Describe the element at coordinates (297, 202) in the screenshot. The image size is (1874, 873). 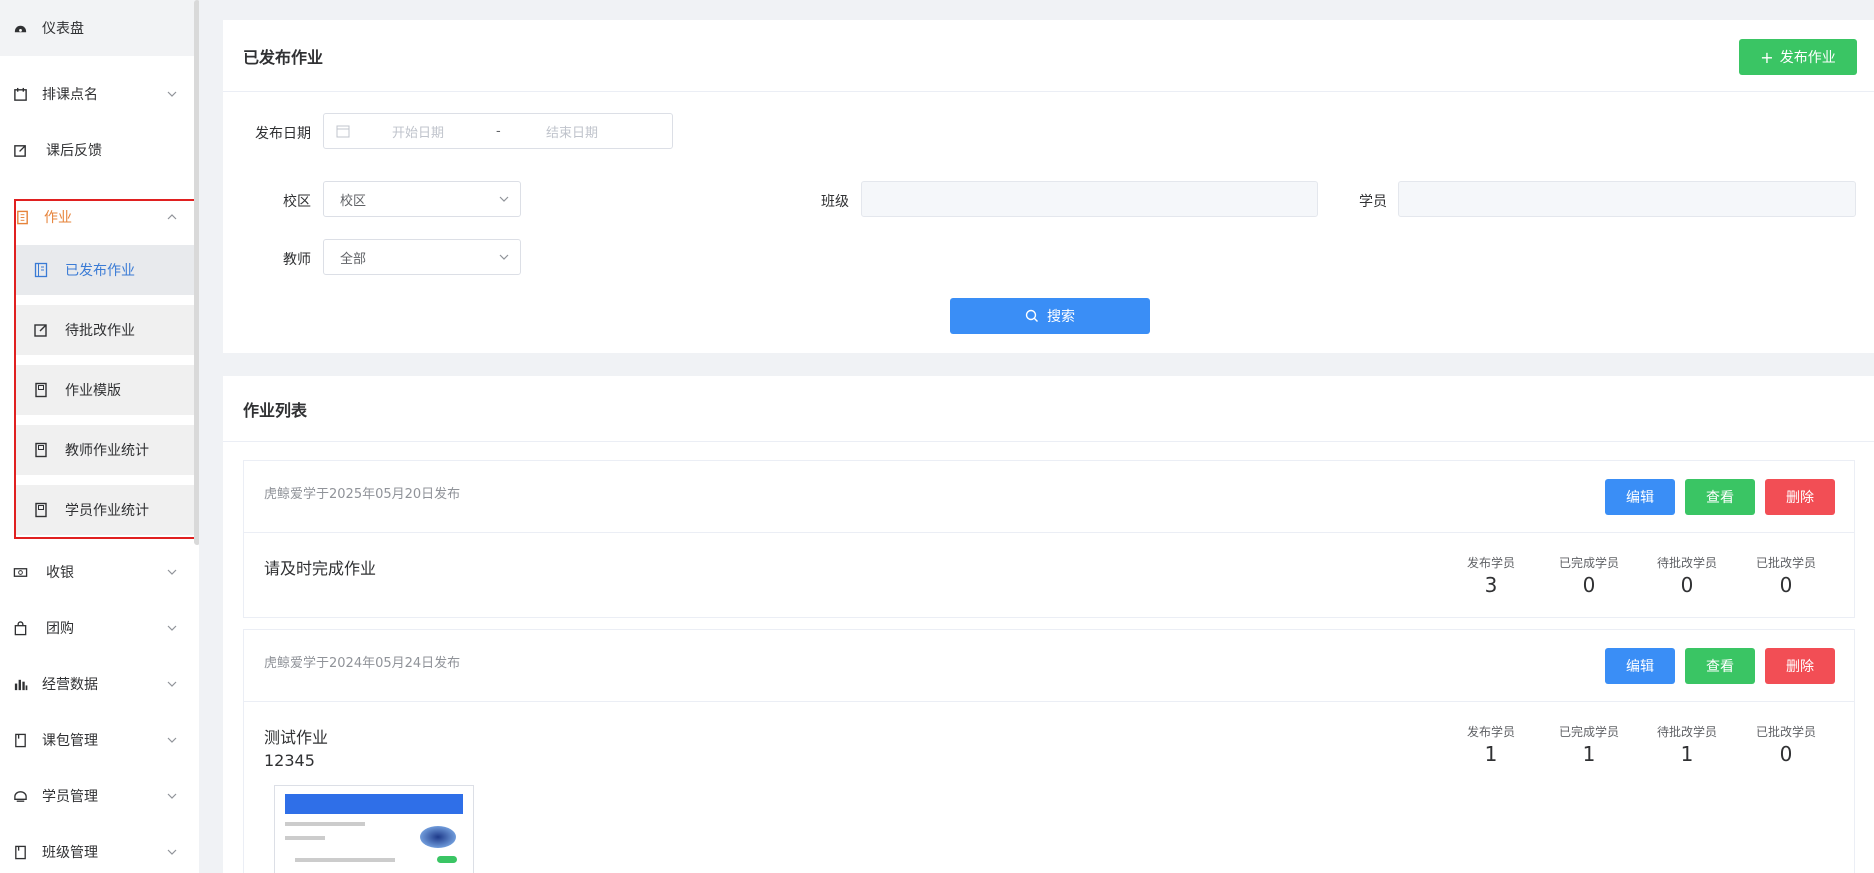
I see `campus-label: 校区` at that location.